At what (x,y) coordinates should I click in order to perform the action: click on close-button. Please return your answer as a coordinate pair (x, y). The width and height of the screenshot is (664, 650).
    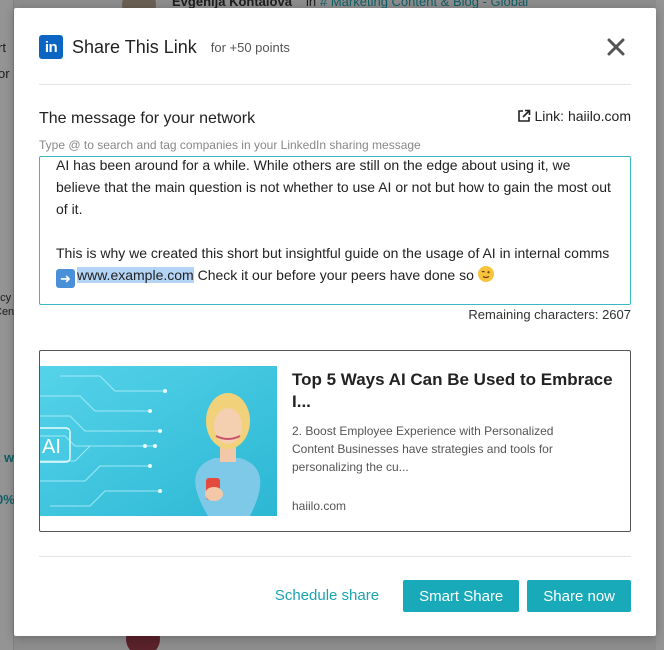
    Looking at the image, I should click on (616, 47).